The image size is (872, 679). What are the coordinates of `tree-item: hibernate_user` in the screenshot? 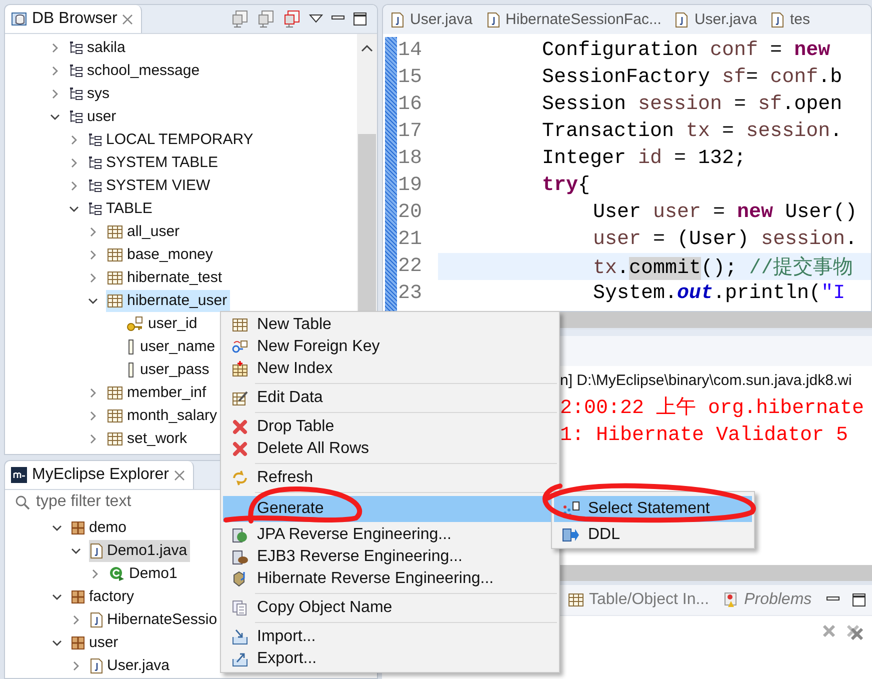 It's located at (168, 301).